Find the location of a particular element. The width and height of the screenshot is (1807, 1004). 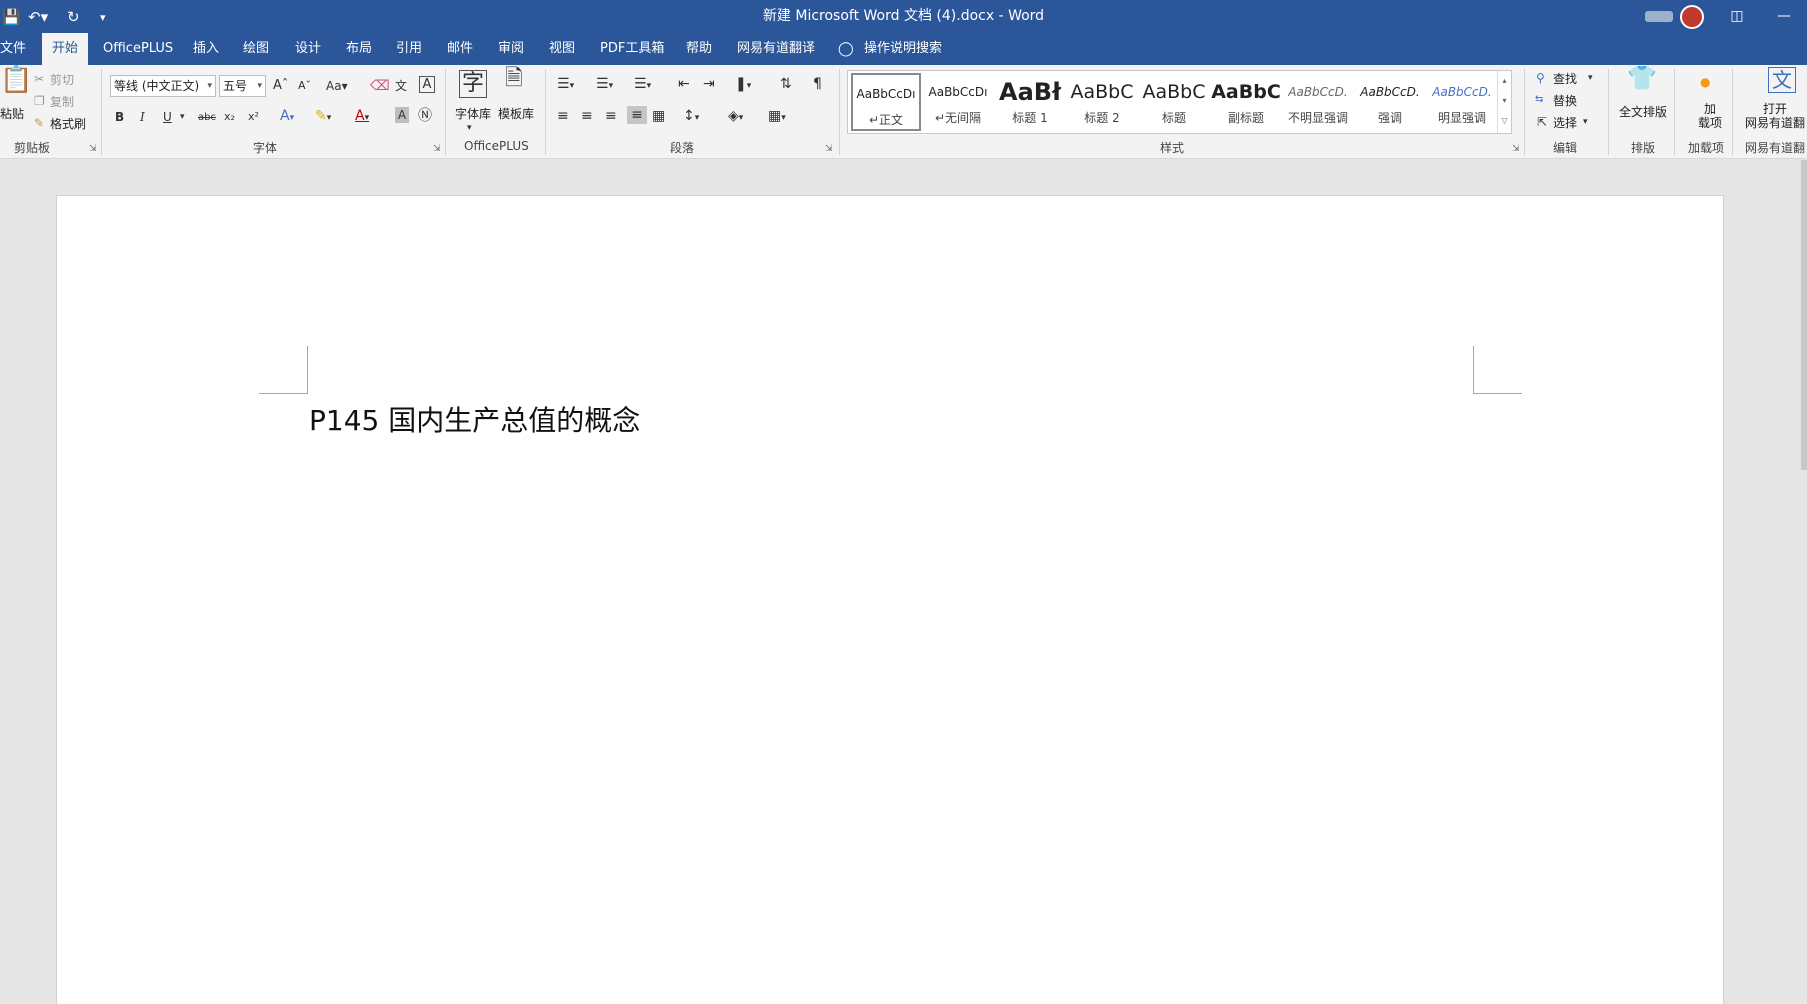

clear-format-icon: ⌫ is located at coordinates (380, 86).